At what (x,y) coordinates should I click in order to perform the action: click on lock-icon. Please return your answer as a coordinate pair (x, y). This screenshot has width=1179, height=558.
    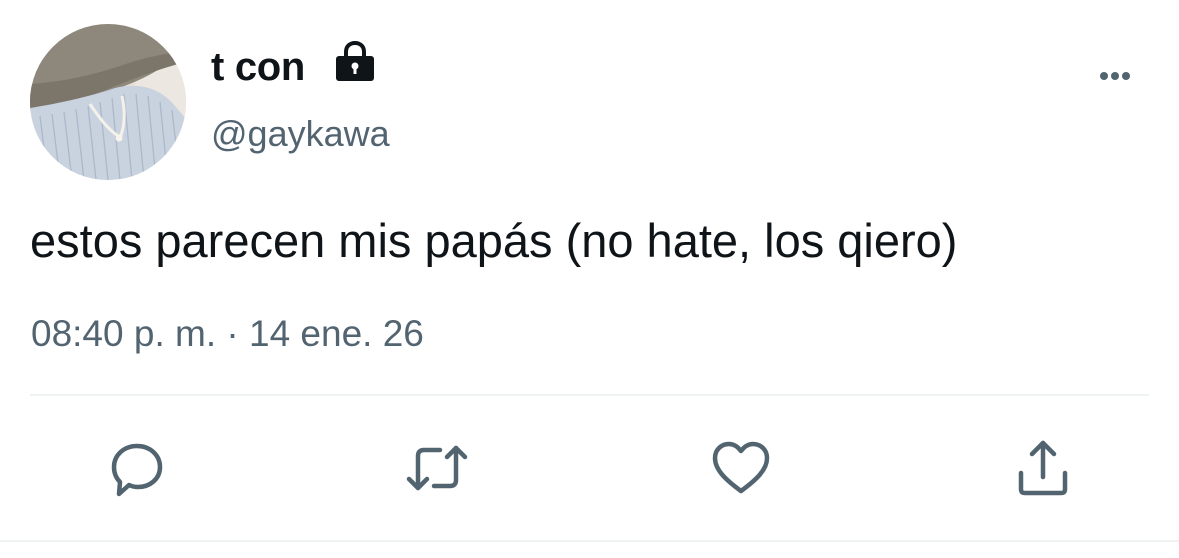
    Looking at the image, I should click on (355, 61).